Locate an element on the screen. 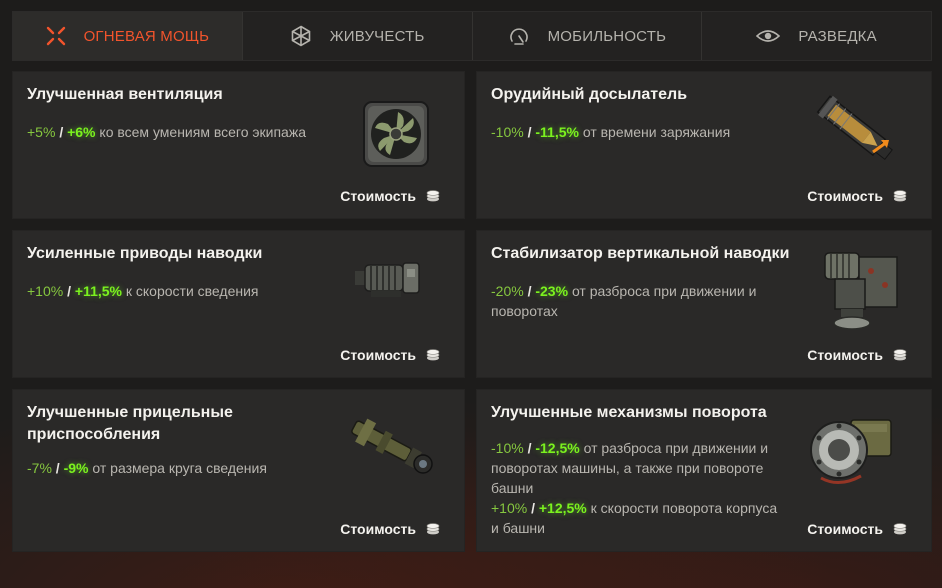 The width and height of the screenshot is (942, 588). bonus-improved: -23% is located at coordinates (552, 291).